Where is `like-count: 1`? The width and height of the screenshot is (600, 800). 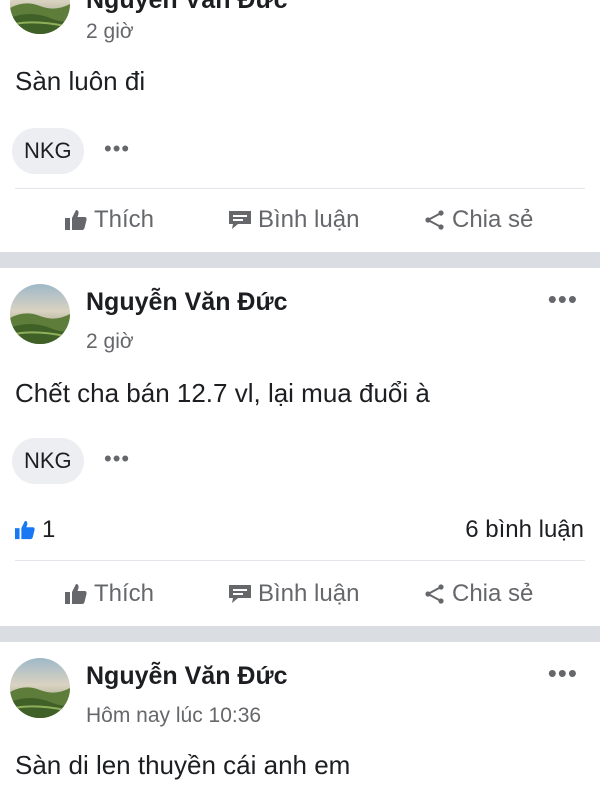
like-count: 1 is located at coordinates (49, 529).